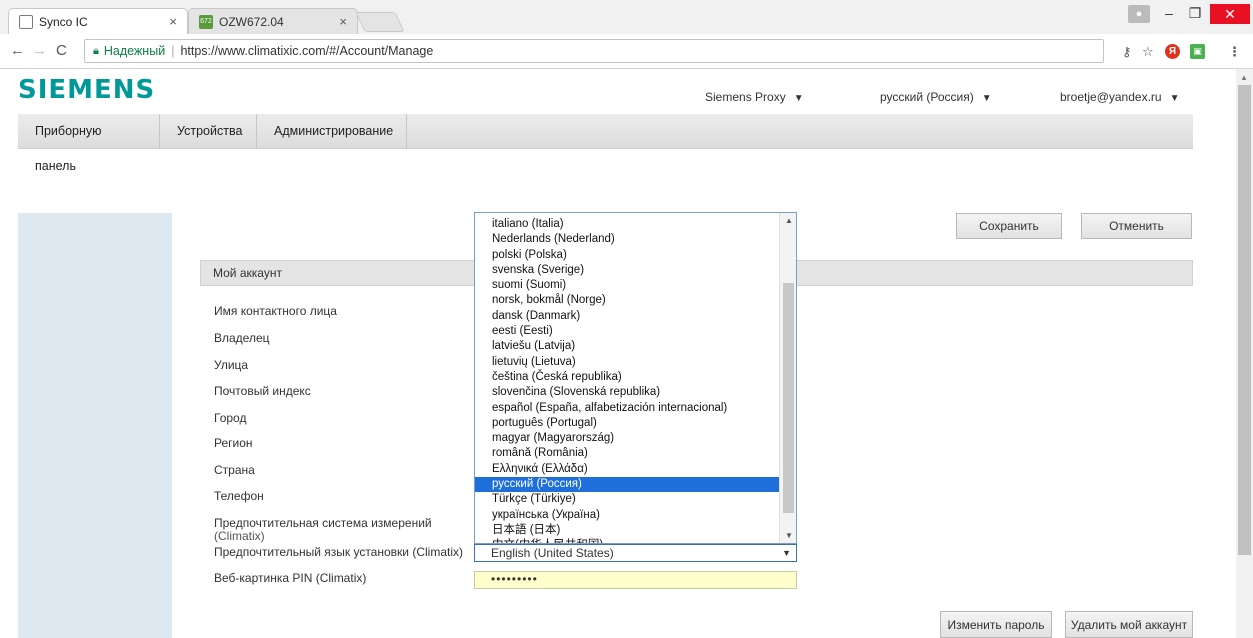 This screenshot has height=638, width=1253. What do you see at coordinates (627, 438) in the screenshot?
I see `dropdown-option: magyar (Magyarország)` at bounding box center [627, 438].